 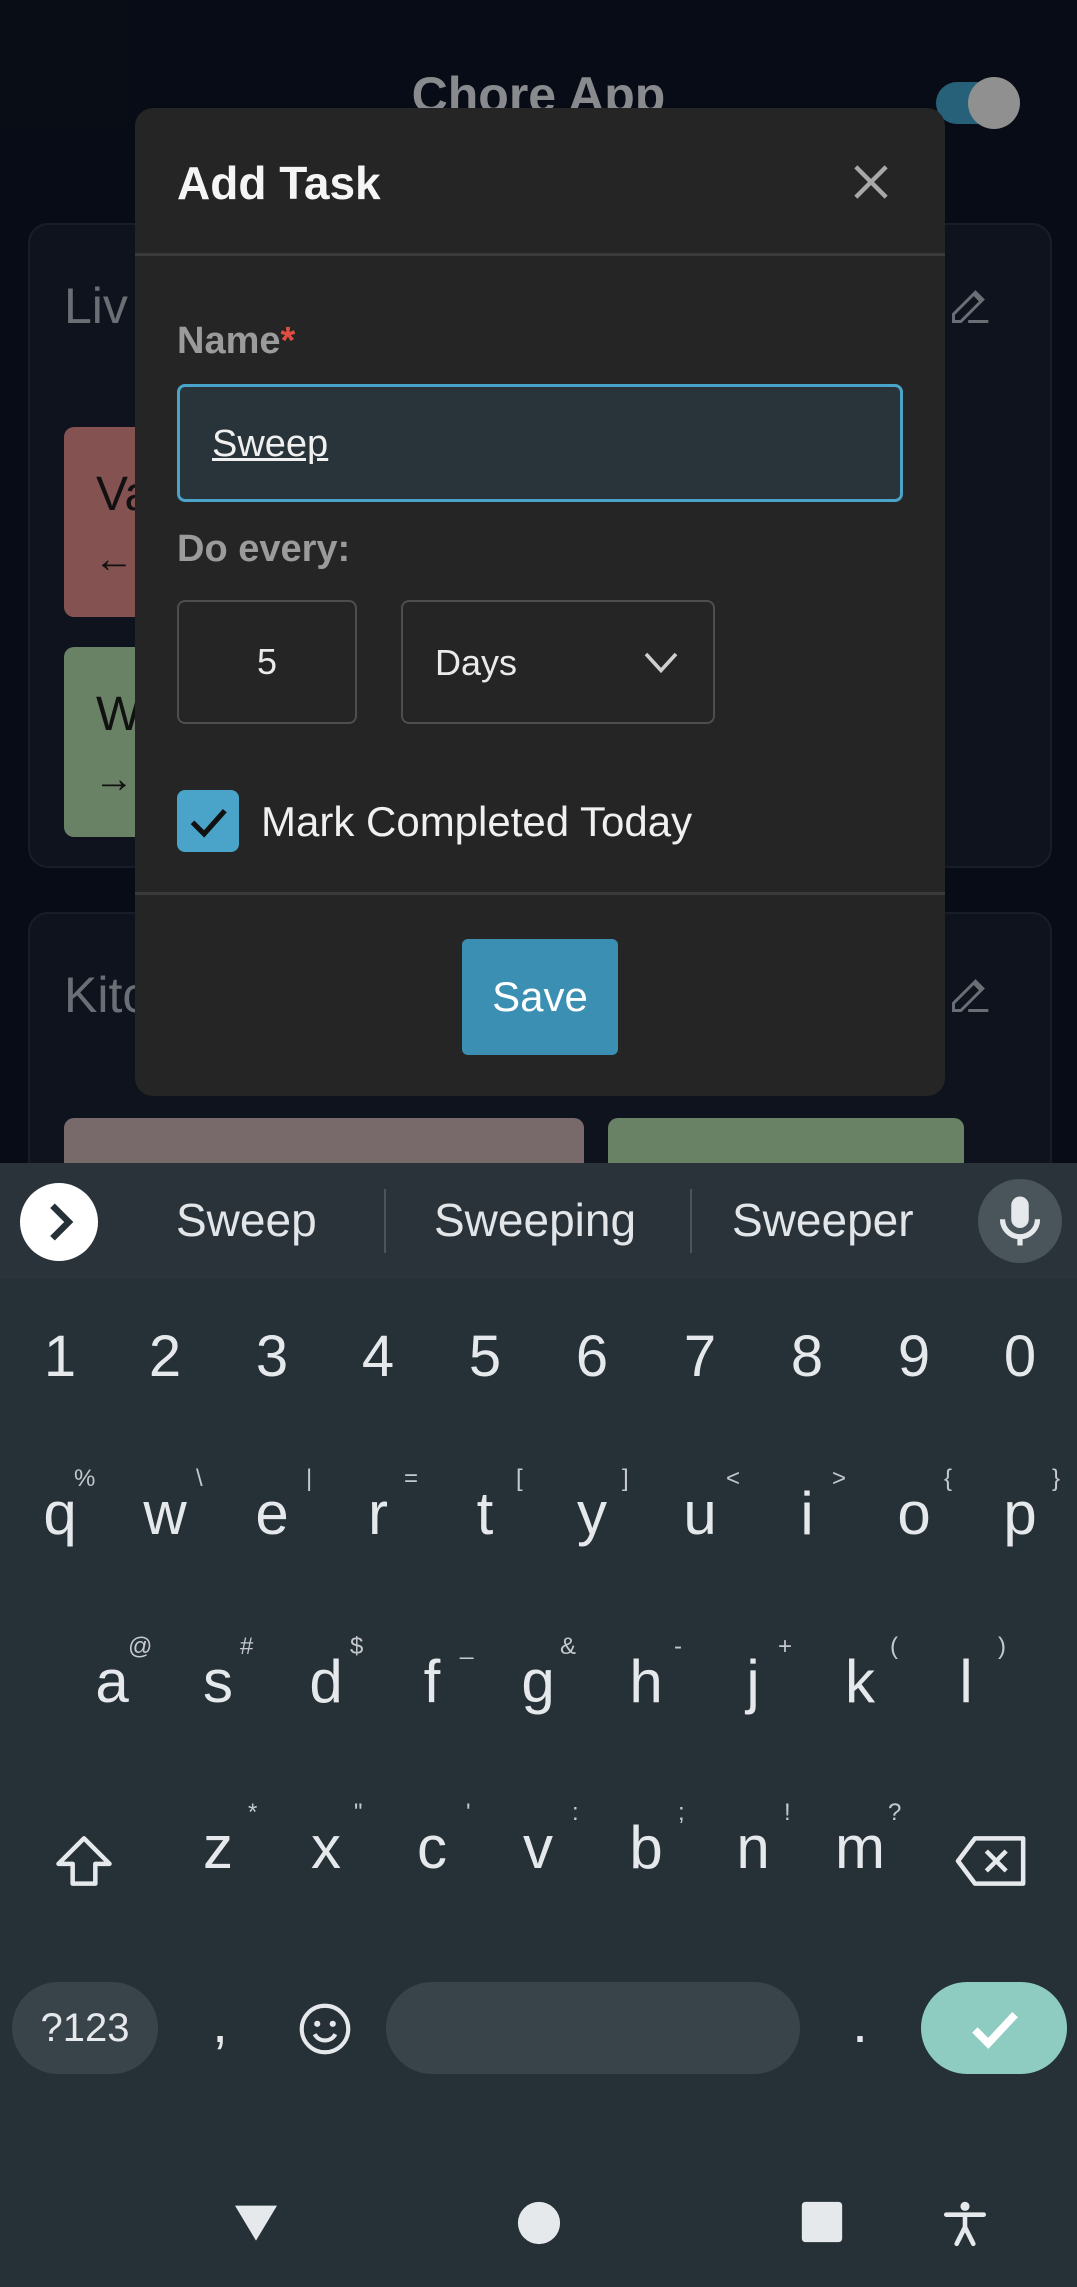 What do you see at coordinates (593, 2028) in the screenshot?
I see `space-key` at bounding box center [593, 2028].